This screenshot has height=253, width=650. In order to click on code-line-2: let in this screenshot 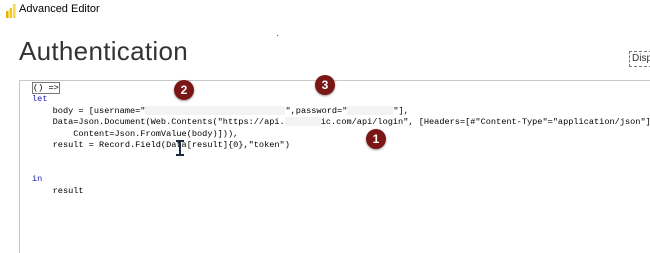, I will do `click(40, 99)`.